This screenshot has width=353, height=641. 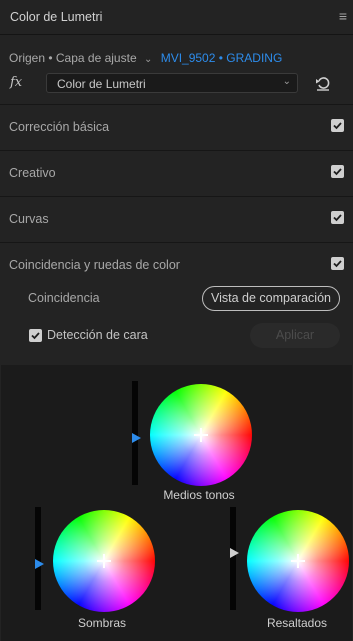 I want to click on hamburger-menu-icon: ≡, so click(x=343, y=16).